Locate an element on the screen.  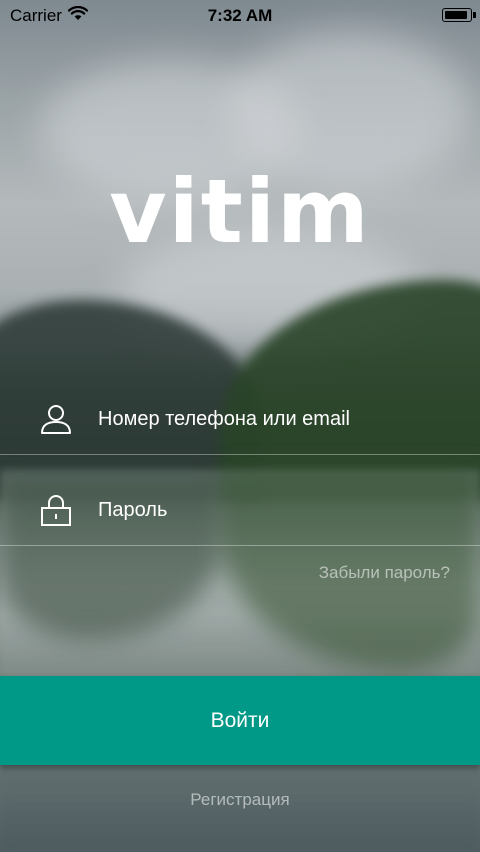
password-input is located at coordinates (278, 510).